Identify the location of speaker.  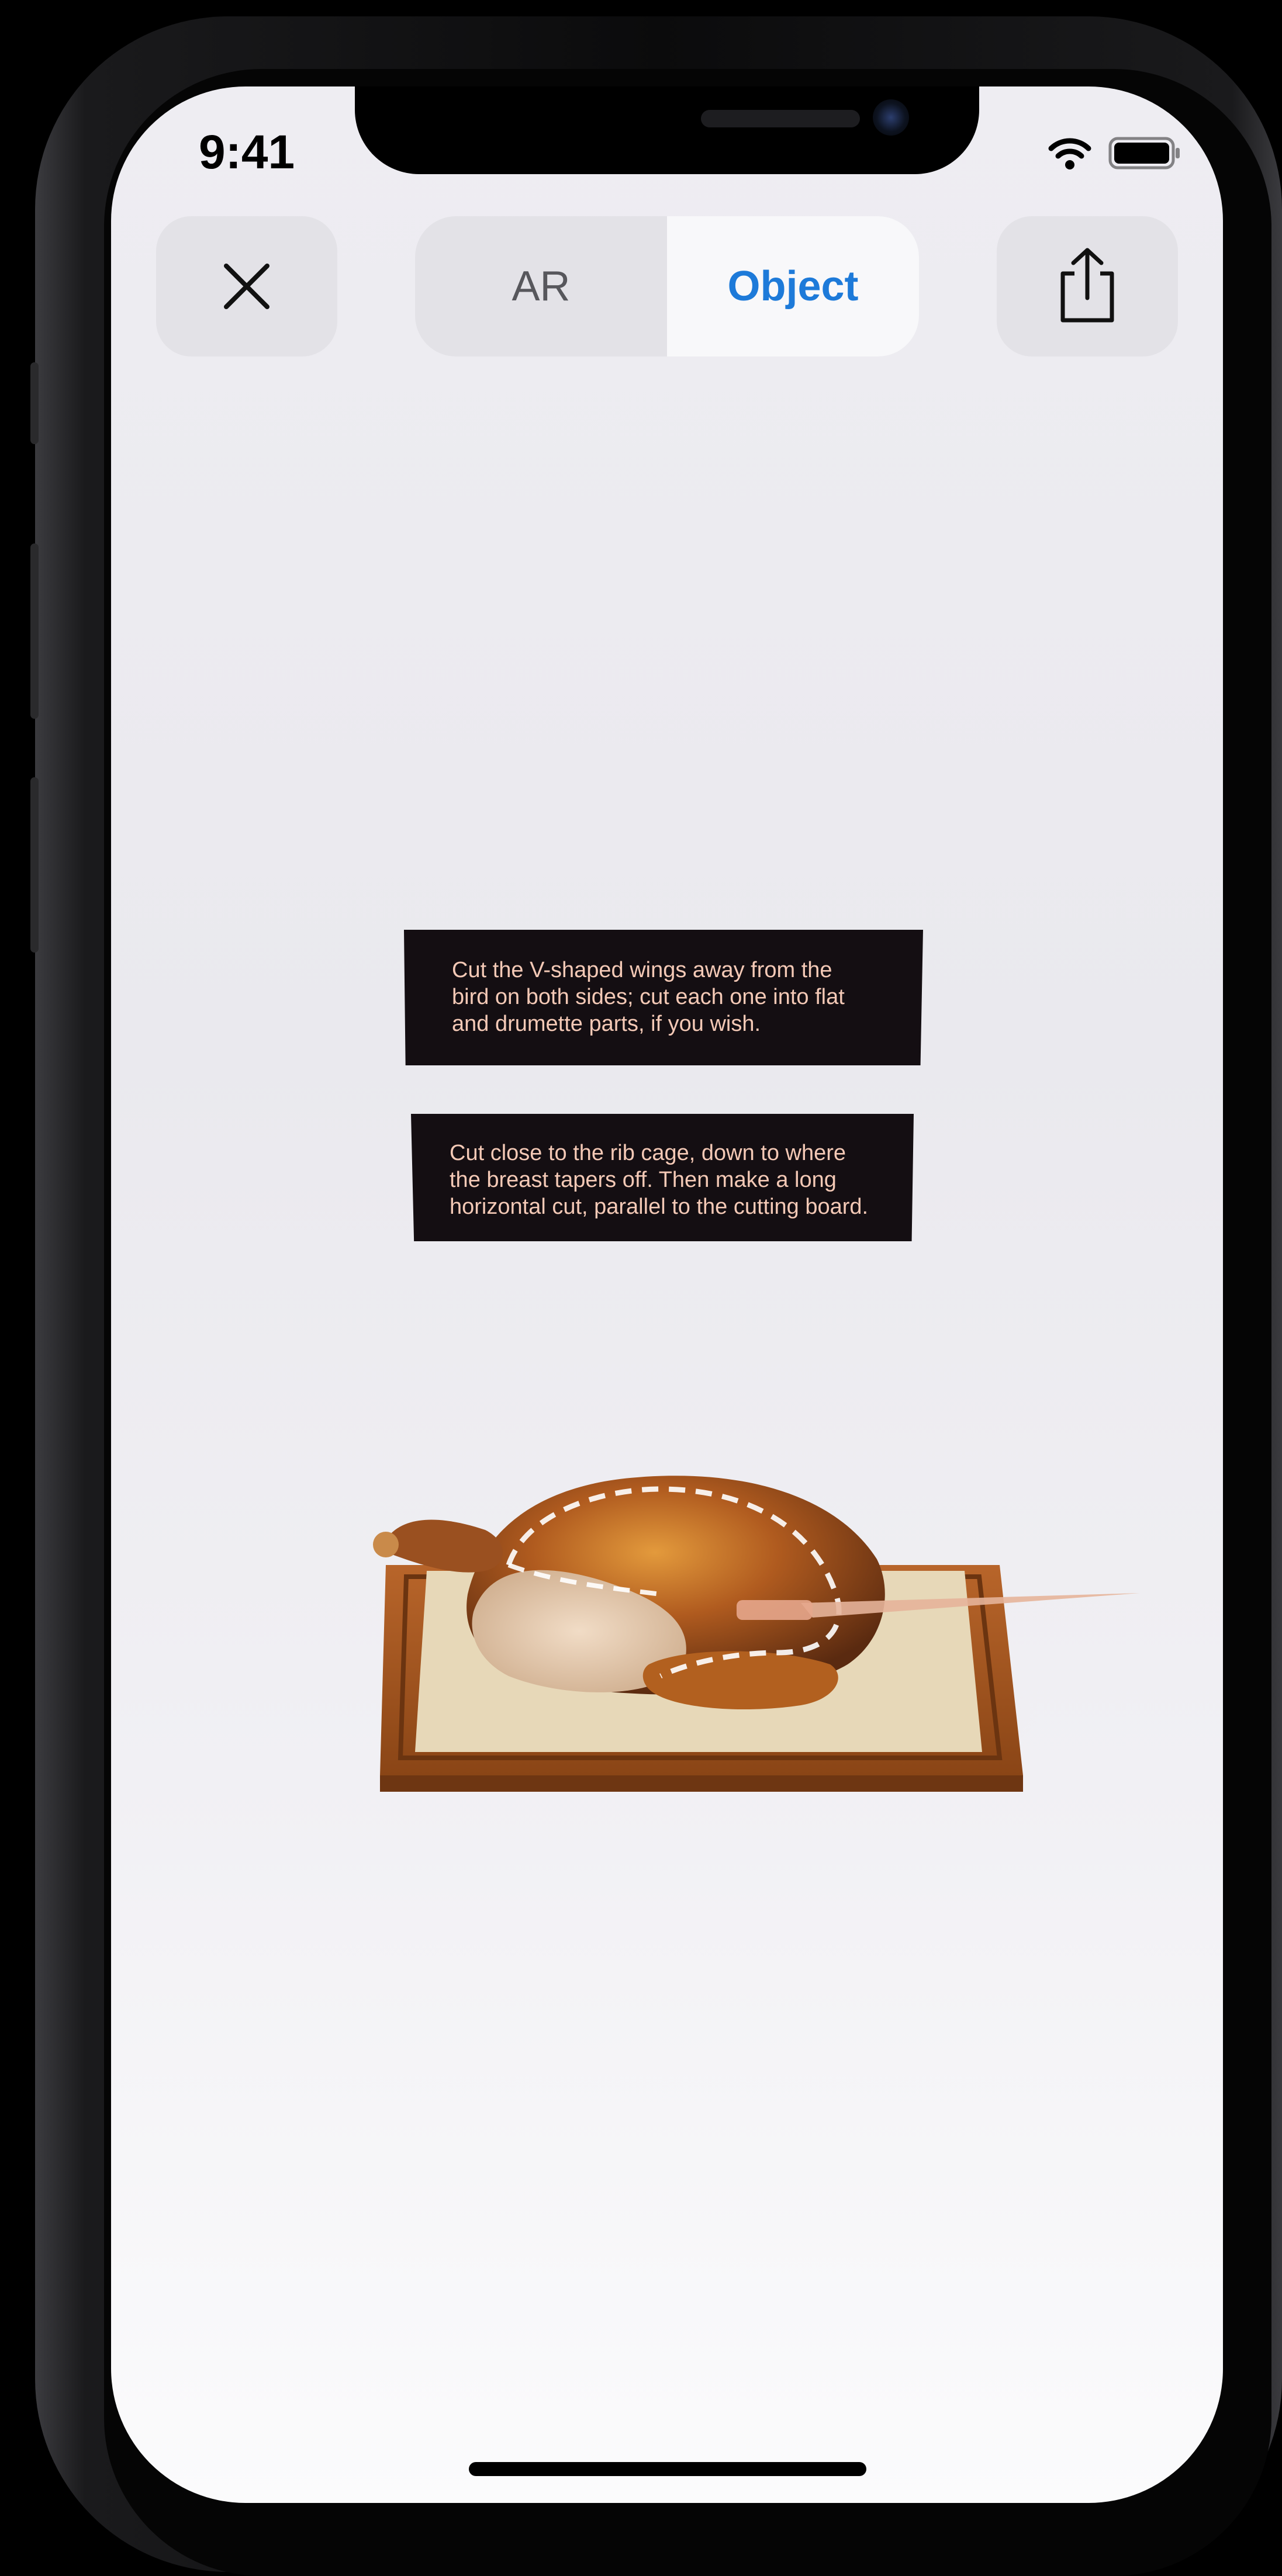
(780, 119).